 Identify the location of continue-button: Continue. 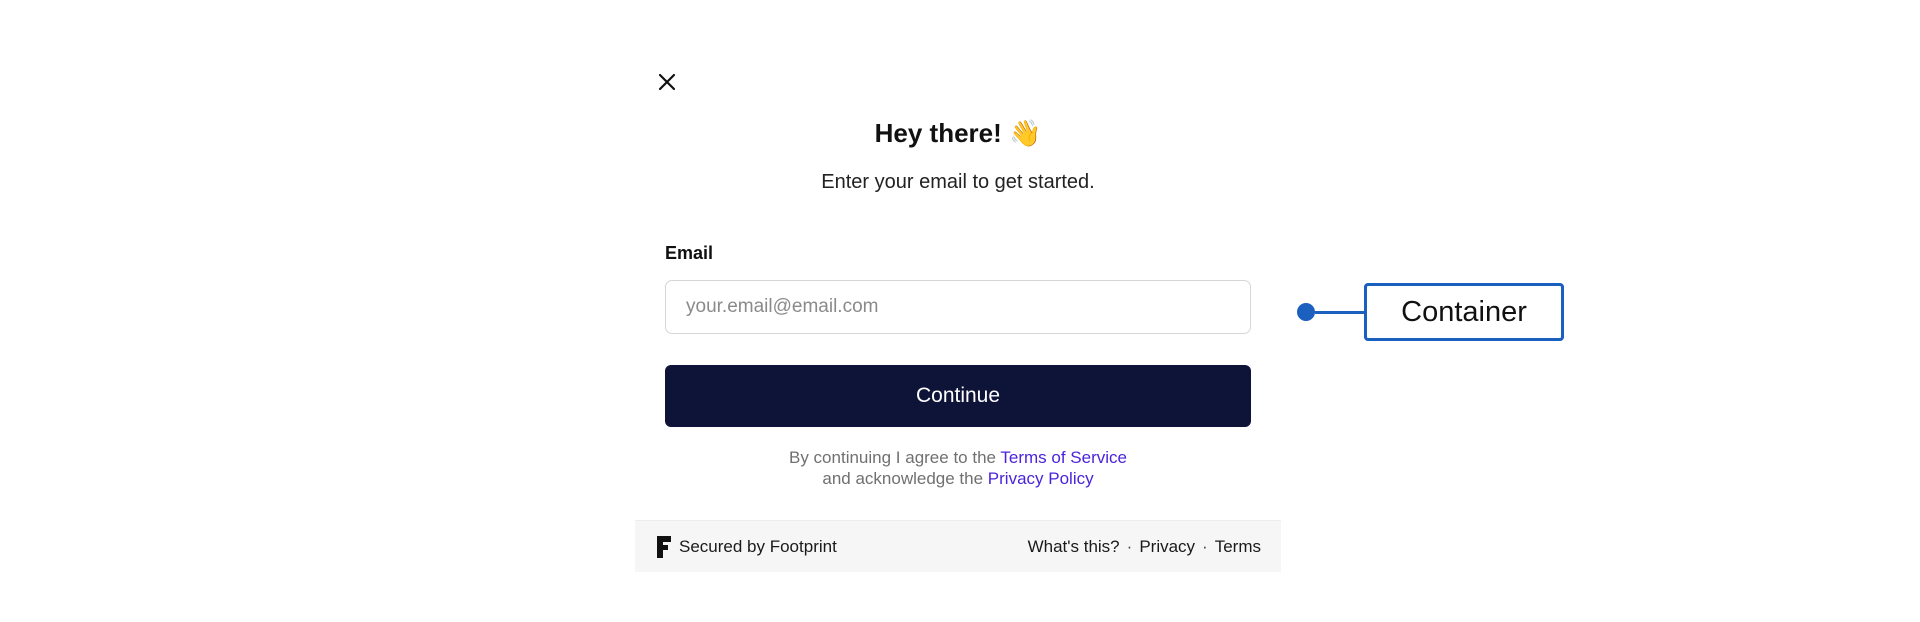
(958, 396).